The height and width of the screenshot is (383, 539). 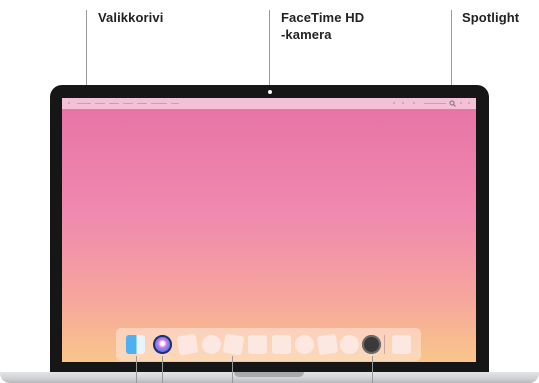 I want to click on menu-bar, so click(x=269, y=103).